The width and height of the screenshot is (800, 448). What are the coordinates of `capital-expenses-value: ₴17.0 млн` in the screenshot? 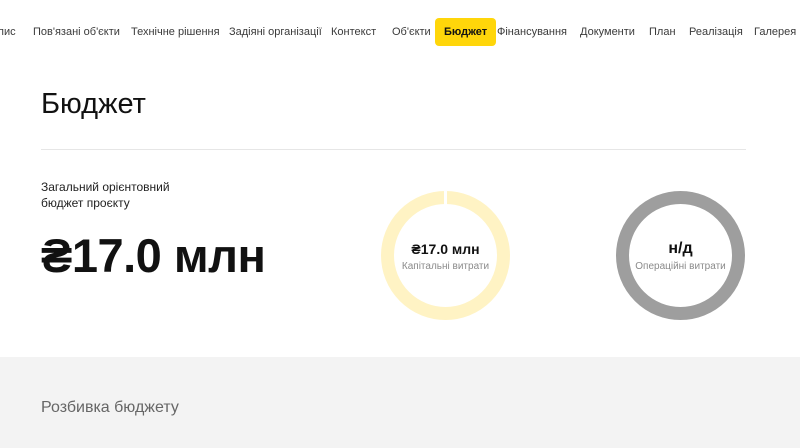 It's located at (445, 249).